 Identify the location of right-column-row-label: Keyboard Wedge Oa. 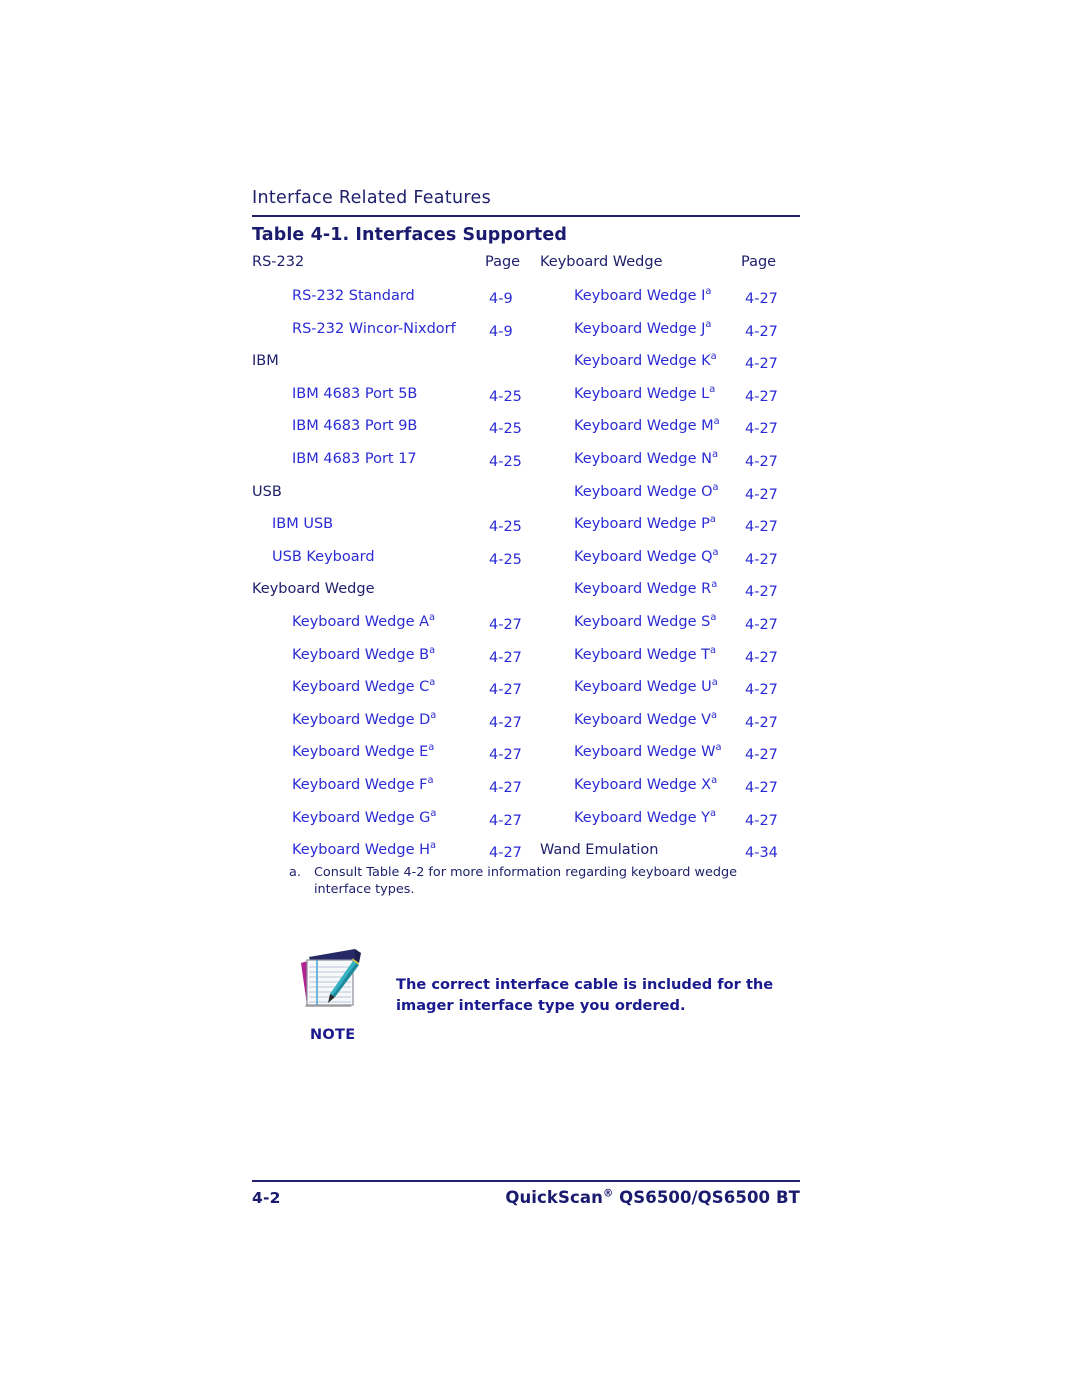
(646, 492).